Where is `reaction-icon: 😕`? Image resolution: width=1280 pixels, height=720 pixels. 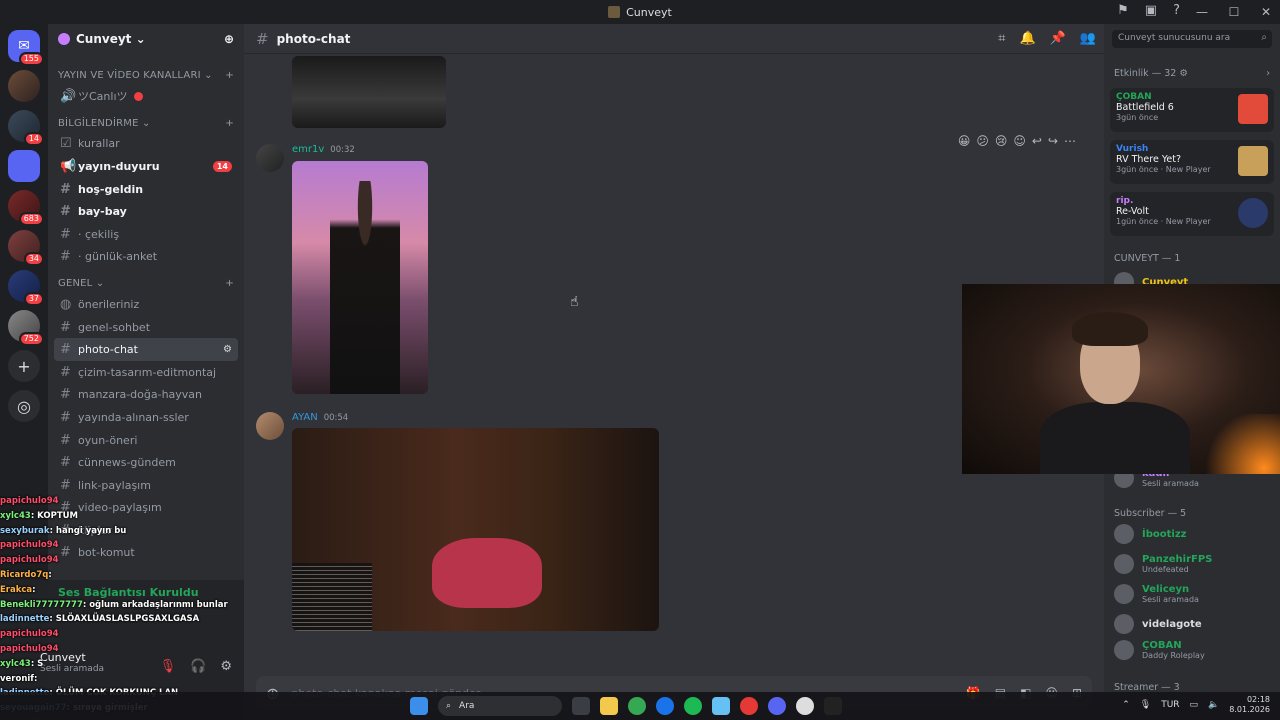
reaction-icon: 😕 is located at coordinates (982, 141).